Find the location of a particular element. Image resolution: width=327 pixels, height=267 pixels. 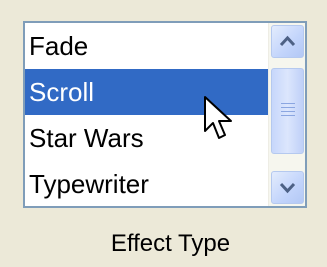

list-item-fade: Fade is located at coordinates (147, 46).